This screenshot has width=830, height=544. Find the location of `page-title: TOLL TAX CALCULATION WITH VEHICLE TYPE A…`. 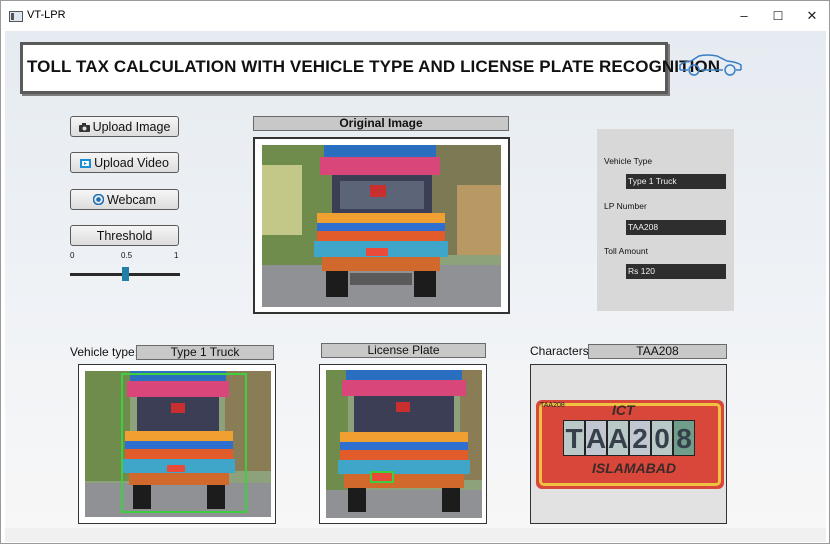

page-title: TOLL TAX CALCULATION WITH VEHICLE TYPE A… is located at coordinates (374, 66).